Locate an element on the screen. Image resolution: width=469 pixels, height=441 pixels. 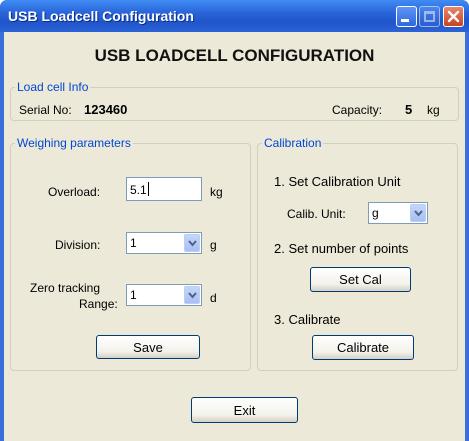
capacity-unit: kg is located at coordinates (433, 110).